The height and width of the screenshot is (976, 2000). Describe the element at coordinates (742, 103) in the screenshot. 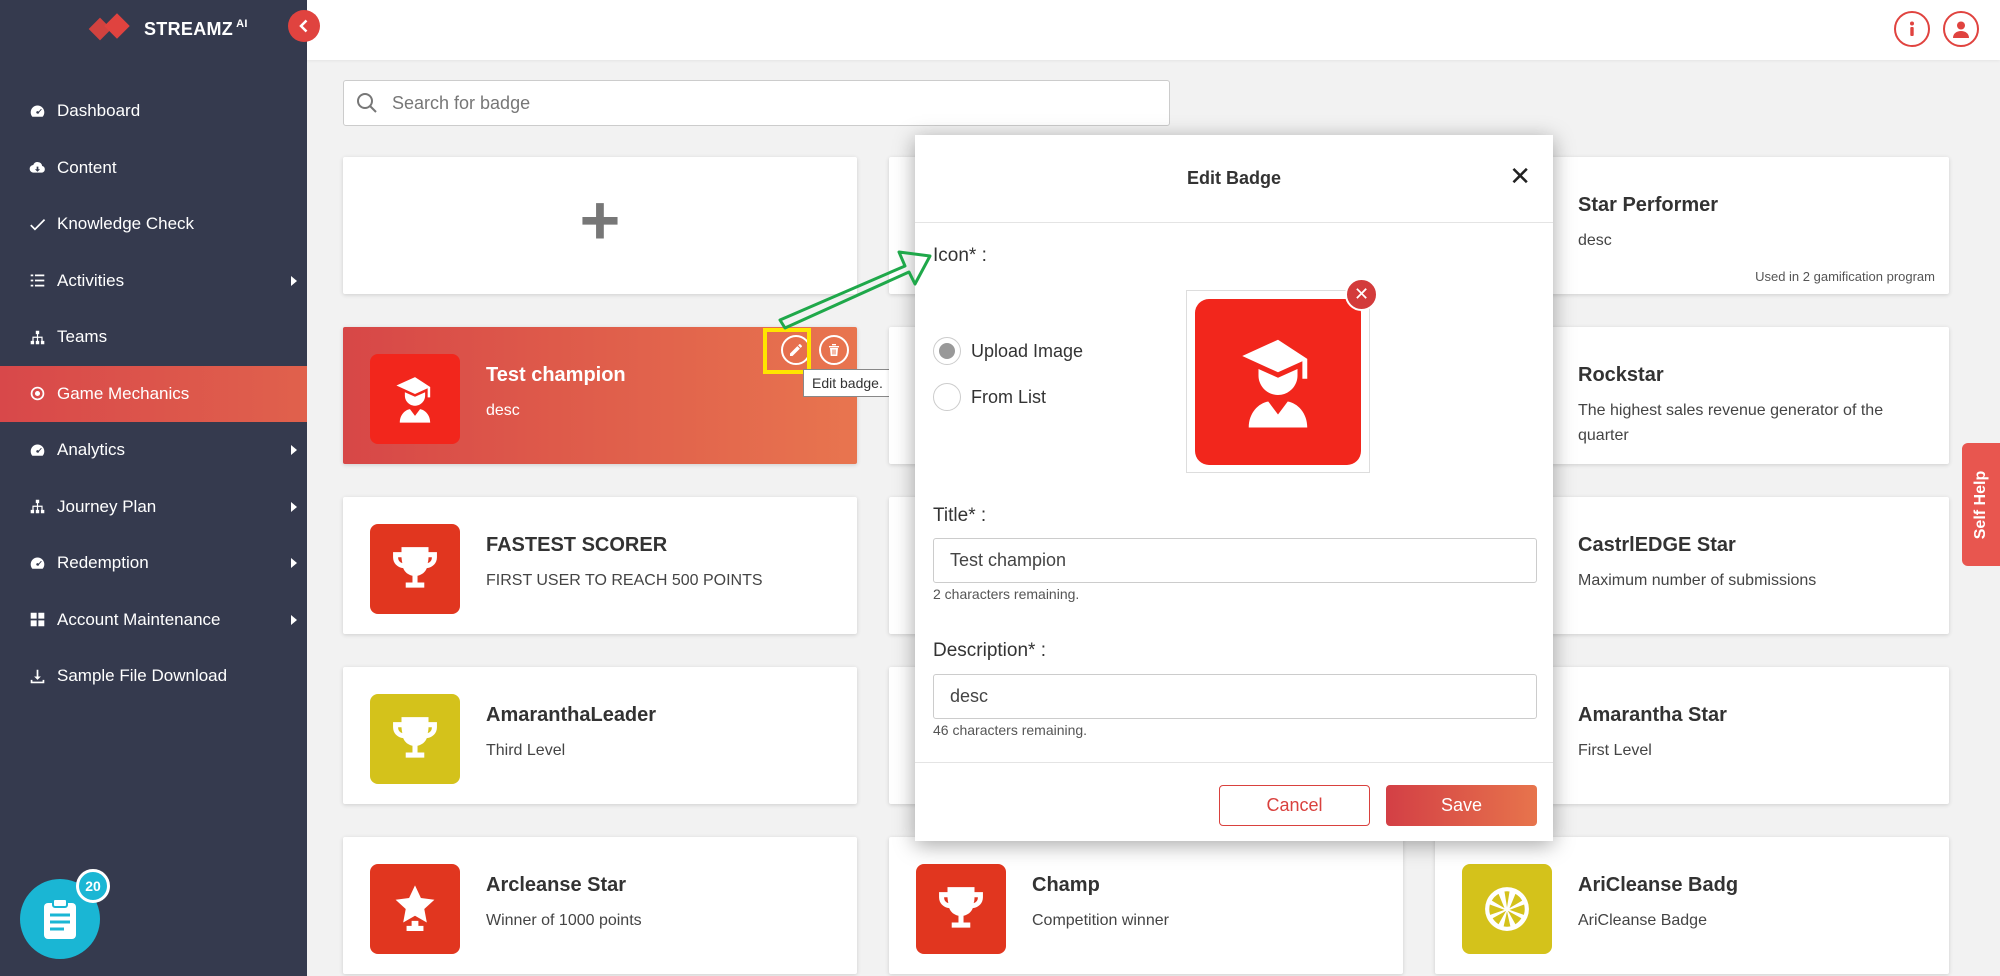

I see `search-input` at that location.